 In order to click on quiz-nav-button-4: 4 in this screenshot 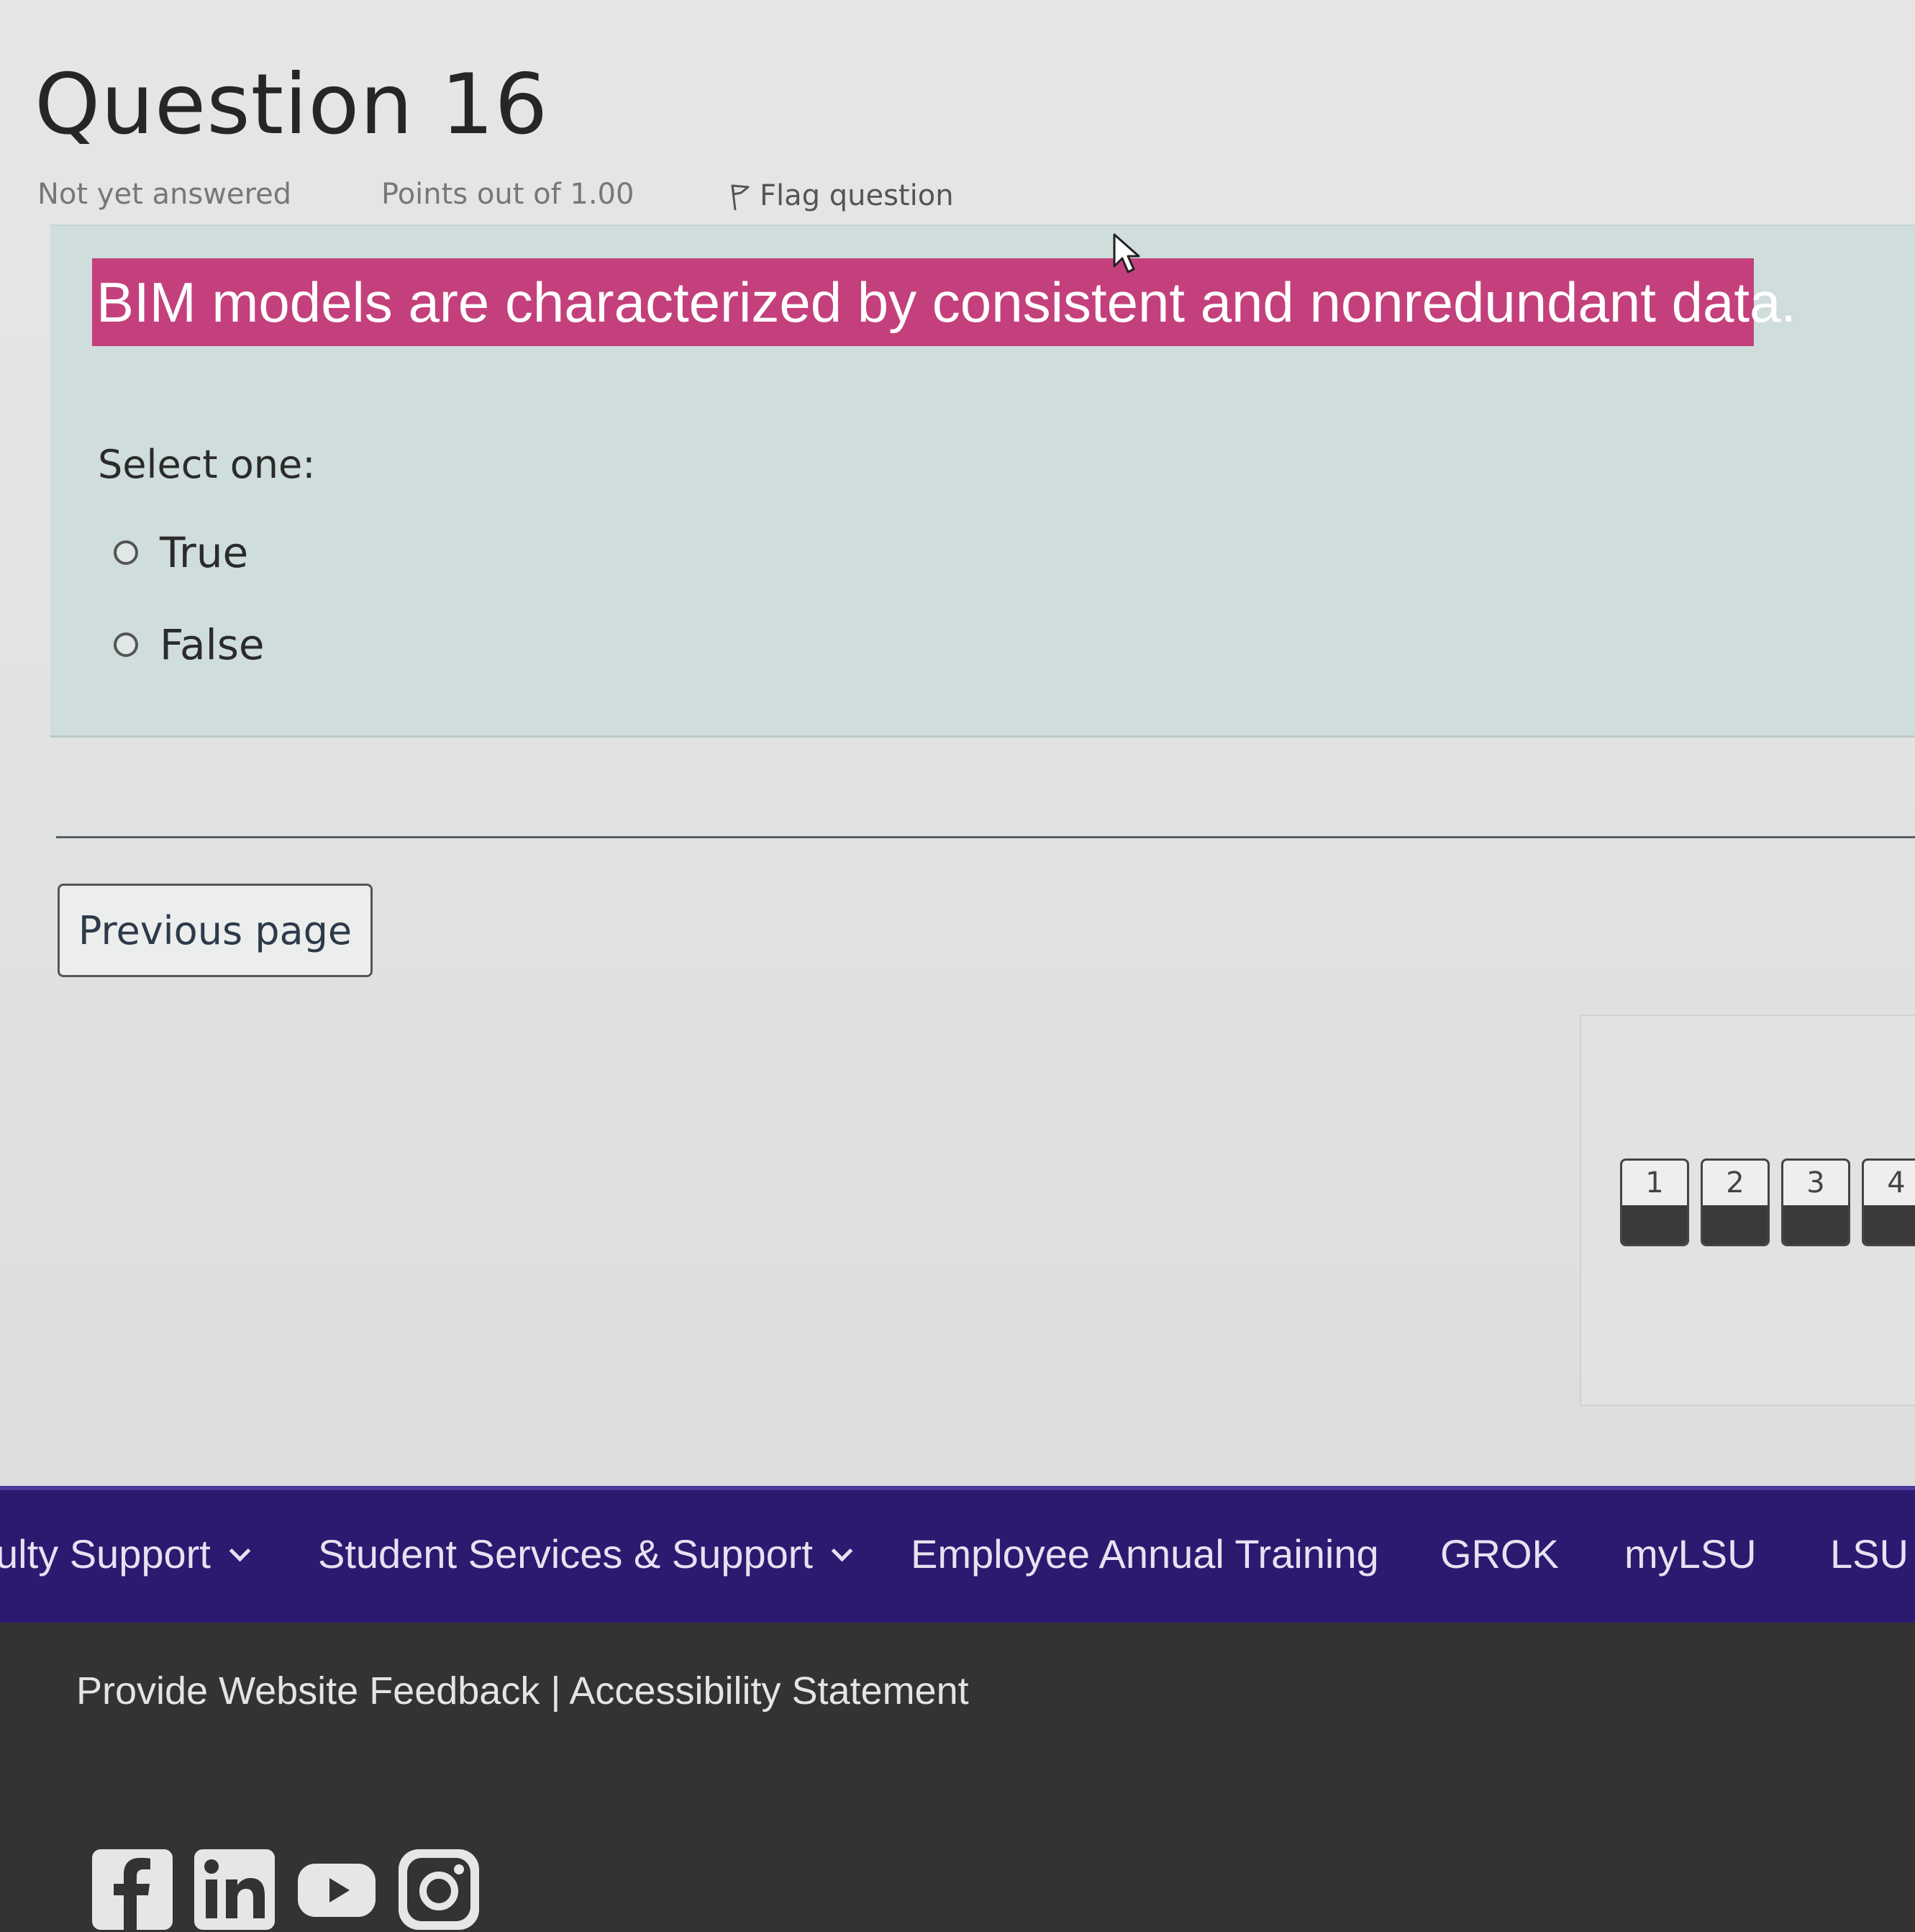, I will do `click(1889, 1202)`.